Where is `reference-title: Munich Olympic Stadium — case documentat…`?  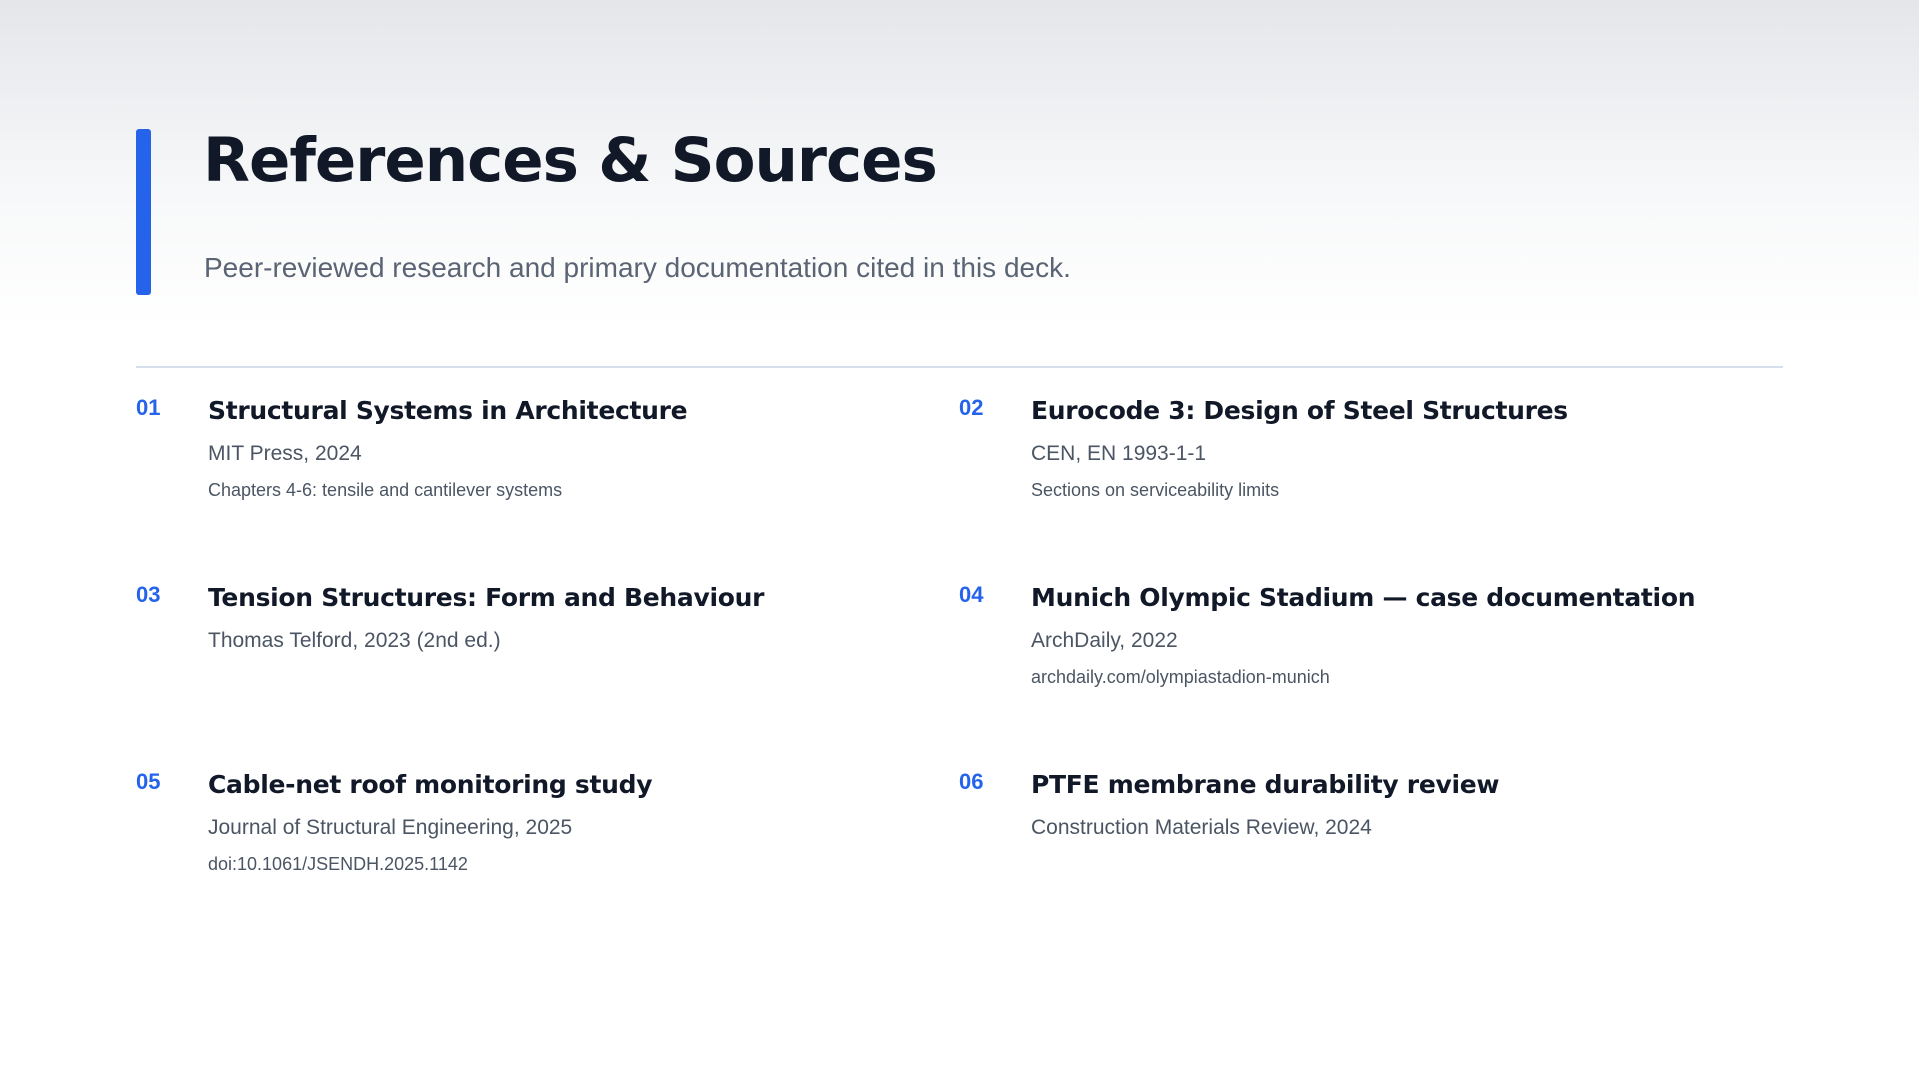
reference-title: Munich Olympic Stadium — case documentat… is located at coordinates (1363, 597).